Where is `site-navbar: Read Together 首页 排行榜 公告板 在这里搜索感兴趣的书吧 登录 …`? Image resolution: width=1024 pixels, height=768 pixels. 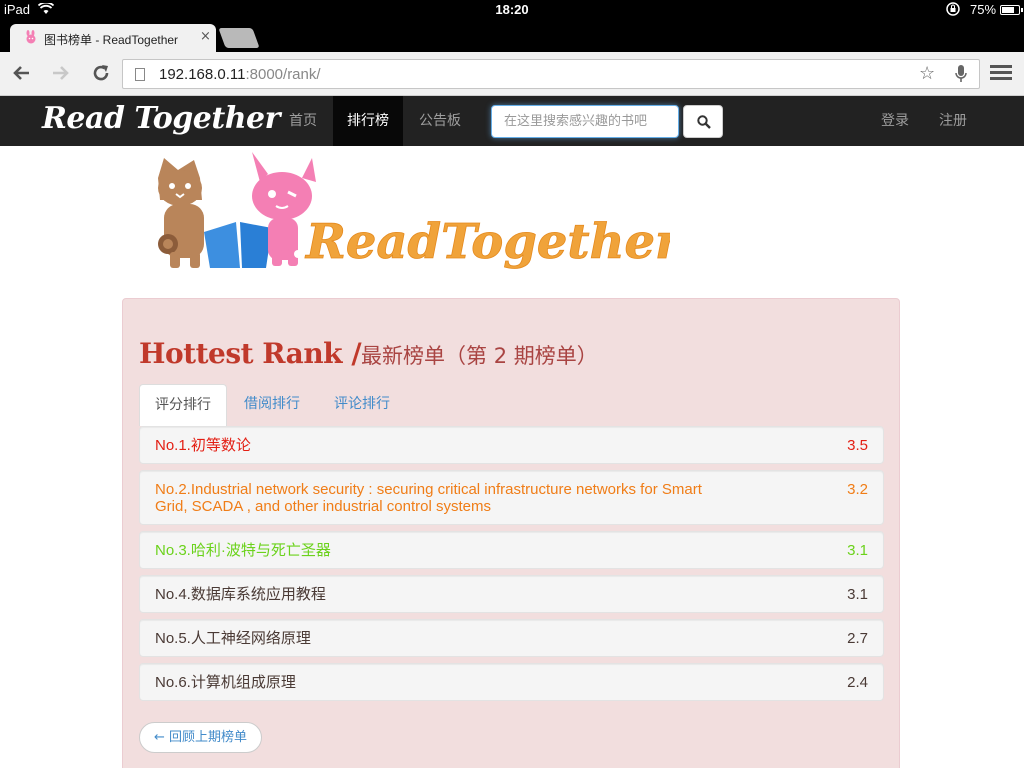
site-navbar: Read Together 首页 排行榜 公告板 在这里搜索感兴趣的书吧 登录 … is located at coordinates (512, 121).